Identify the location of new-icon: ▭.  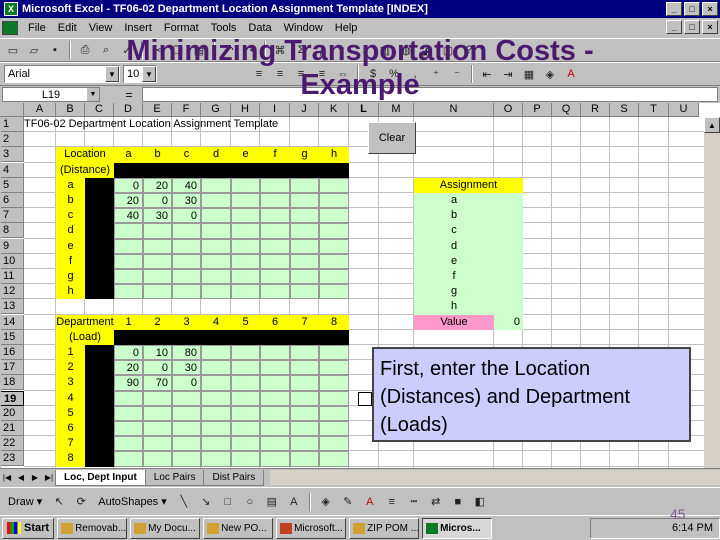
(13, 50).